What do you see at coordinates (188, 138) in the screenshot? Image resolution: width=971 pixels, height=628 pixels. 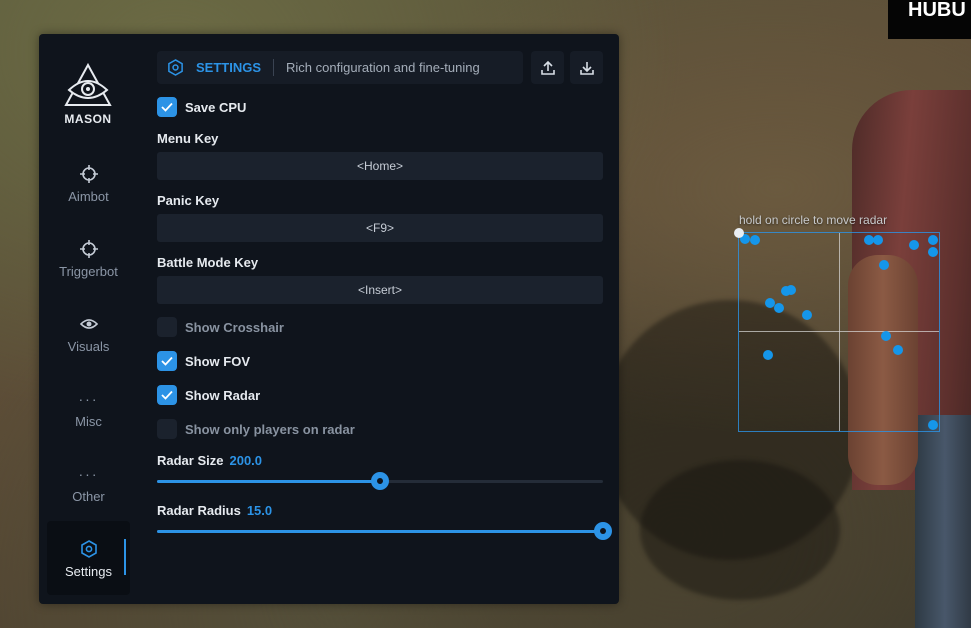 I see `menu-key-label: Menu Key` at bounding box center [188, 138].